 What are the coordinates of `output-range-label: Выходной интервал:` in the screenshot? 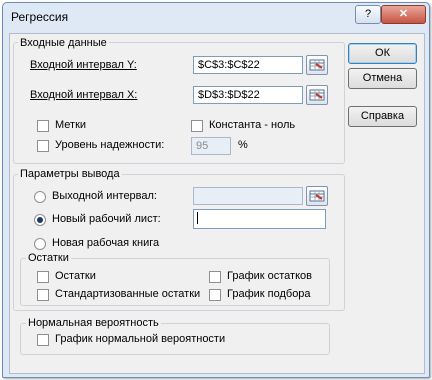 It's located at (104, 196).